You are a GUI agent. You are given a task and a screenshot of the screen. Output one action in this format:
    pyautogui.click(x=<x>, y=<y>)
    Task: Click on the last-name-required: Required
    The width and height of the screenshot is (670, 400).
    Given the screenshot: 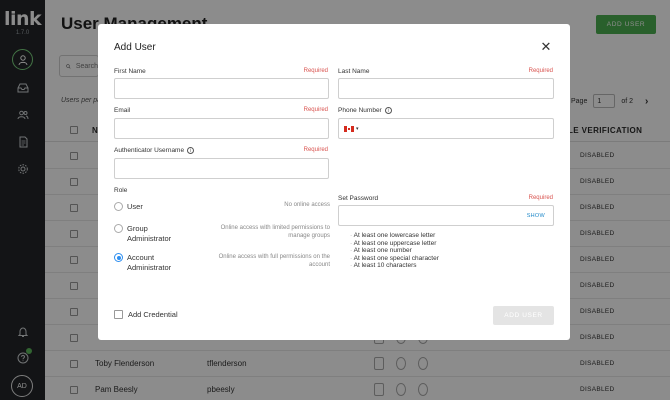 What is the action you would take?
    pyautogui.click(x=540, y=71)
    